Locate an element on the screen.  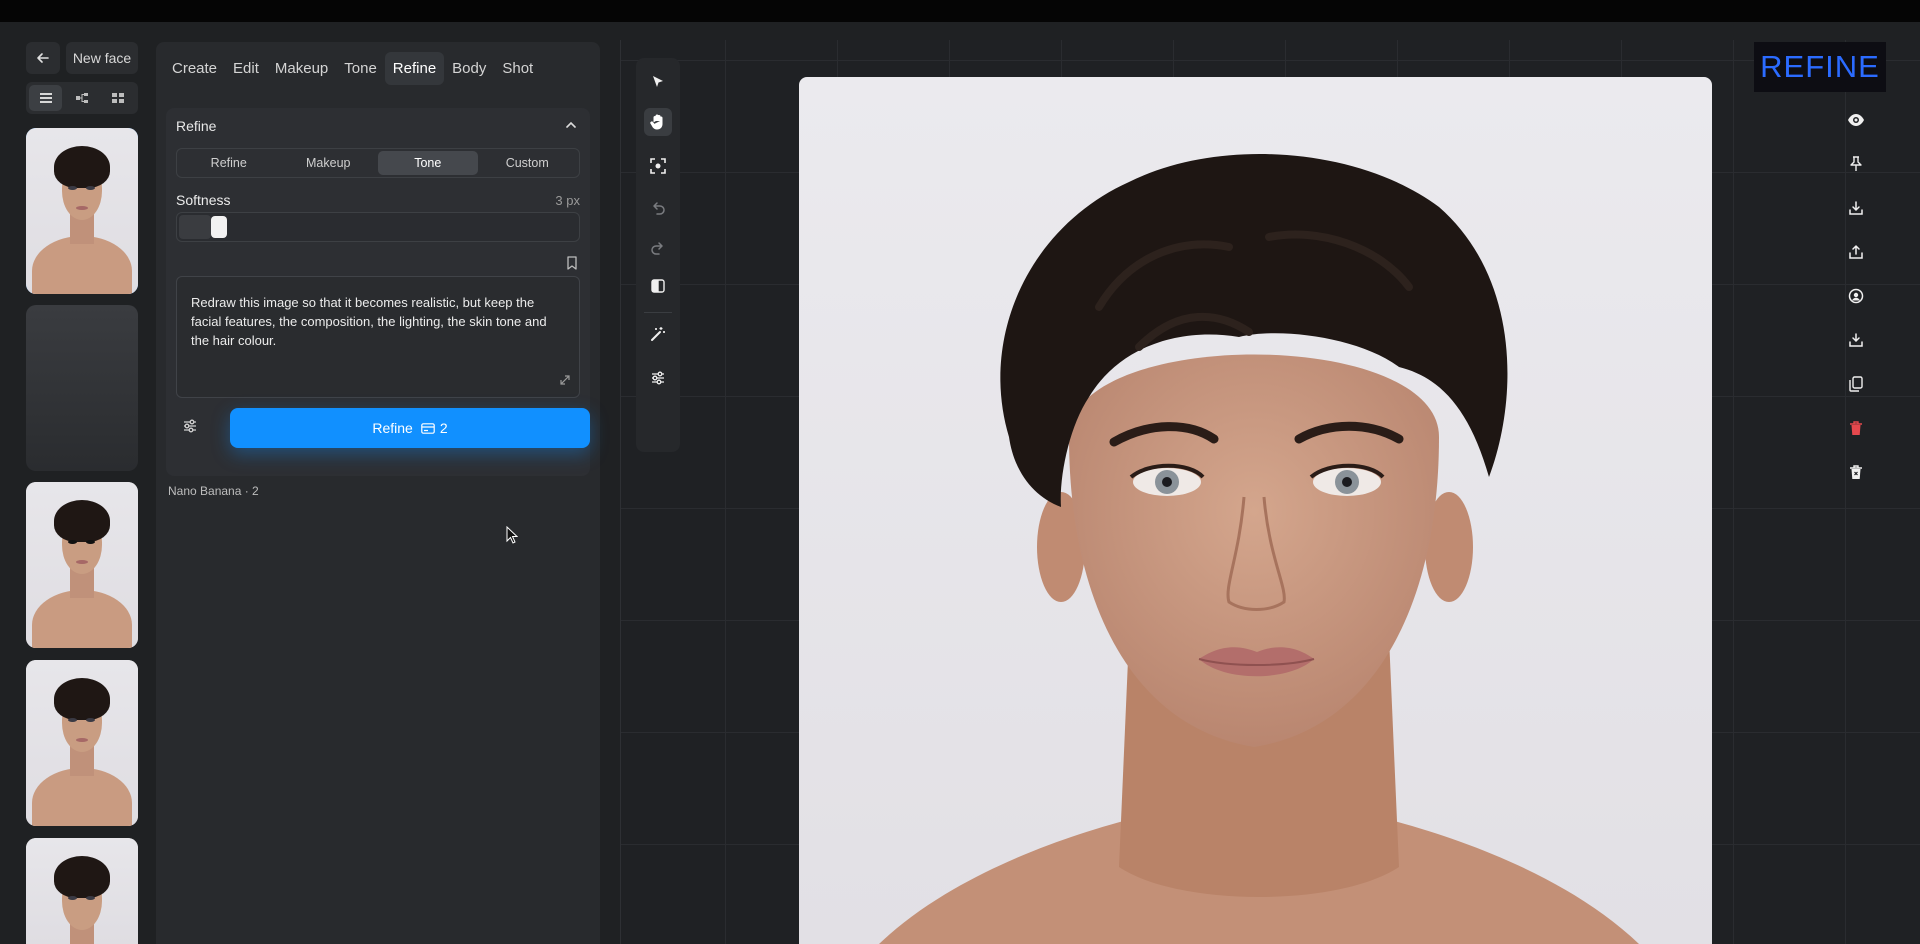
cursor-icon is located at coordinates (658, 81).